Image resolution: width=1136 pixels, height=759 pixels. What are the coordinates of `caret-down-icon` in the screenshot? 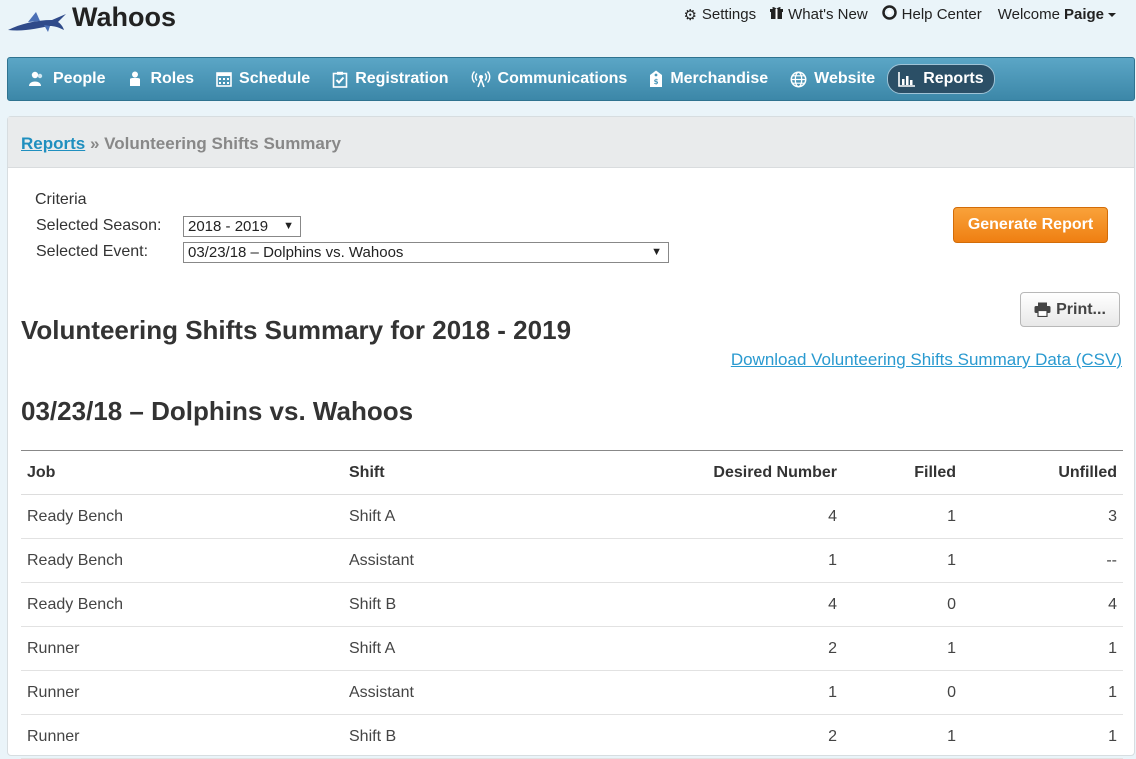 It's located at (1112, 14).